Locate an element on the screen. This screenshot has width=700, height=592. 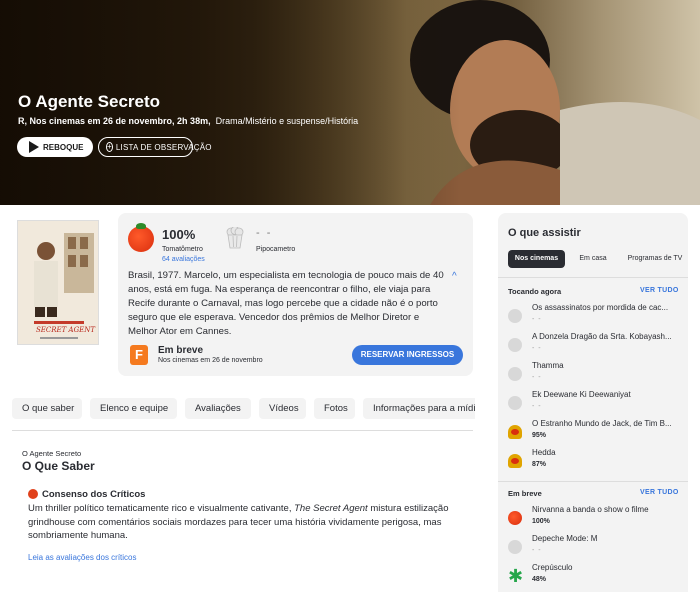
svg-text: SECRET AGENT is located at coordinates (66, 330).